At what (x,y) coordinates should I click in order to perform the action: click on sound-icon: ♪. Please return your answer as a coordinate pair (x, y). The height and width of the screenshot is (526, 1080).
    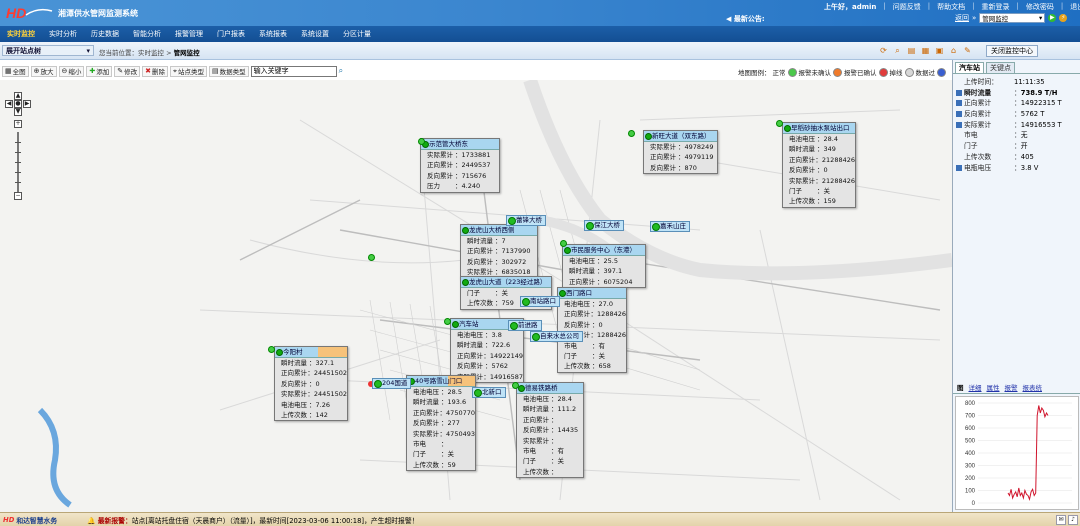
    Looking at the image, I should click on (1073, 520).